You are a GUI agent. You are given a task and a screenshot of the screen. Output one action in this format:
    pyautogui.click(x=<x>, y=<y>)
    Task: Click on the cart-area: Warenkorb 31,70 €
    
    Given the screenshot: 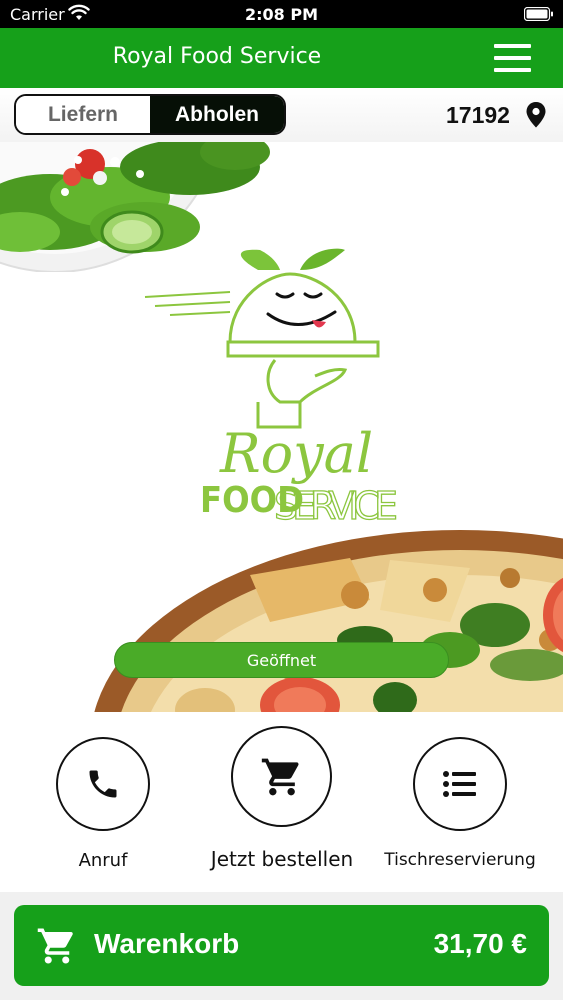 What is the action you would take?
    pyautogui.click(x=281, y=946)
    